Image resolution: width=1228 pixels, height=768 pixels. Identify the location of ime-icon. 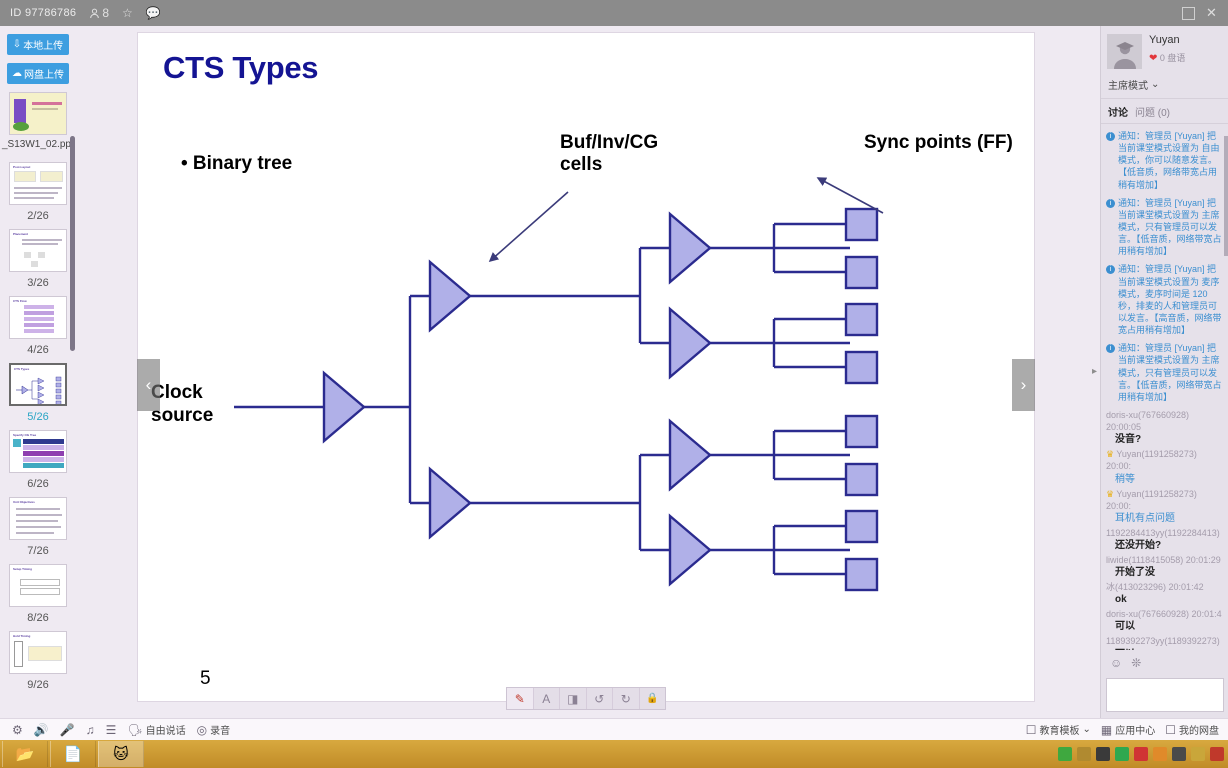
(1198, 754).